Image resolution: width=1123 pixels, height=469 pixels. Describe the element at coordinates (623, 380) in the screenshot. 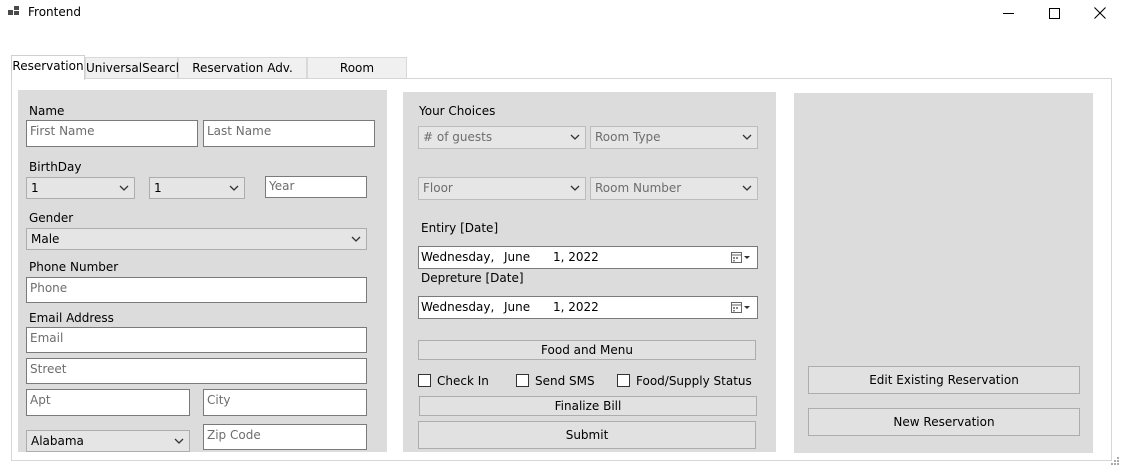

I see `food-supply-status-checkbox` at that location.